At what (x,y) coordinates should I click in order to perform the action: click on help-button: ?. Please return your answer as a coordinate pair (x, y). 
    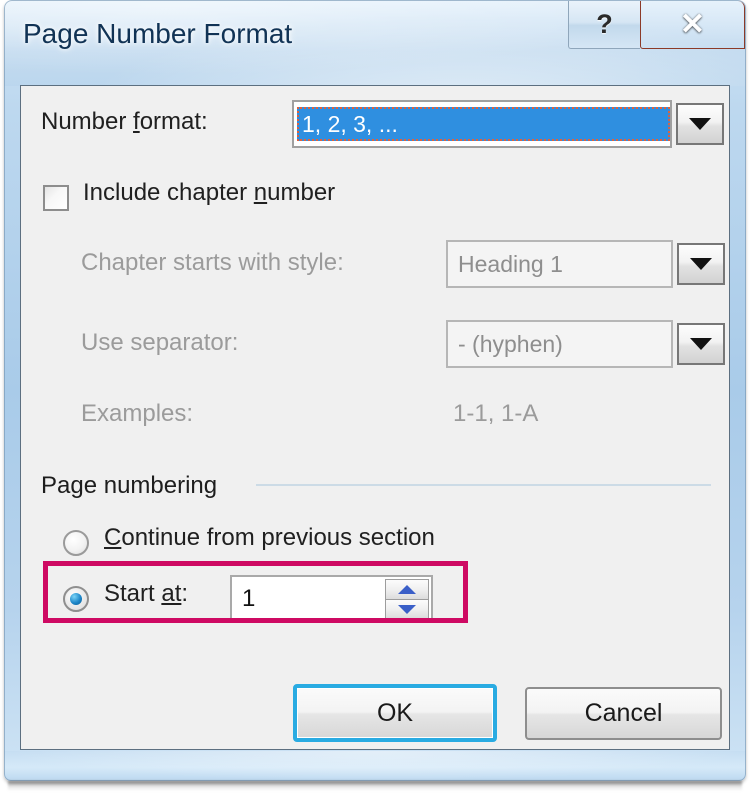
    Looking at the image, I should click on (604, 25).